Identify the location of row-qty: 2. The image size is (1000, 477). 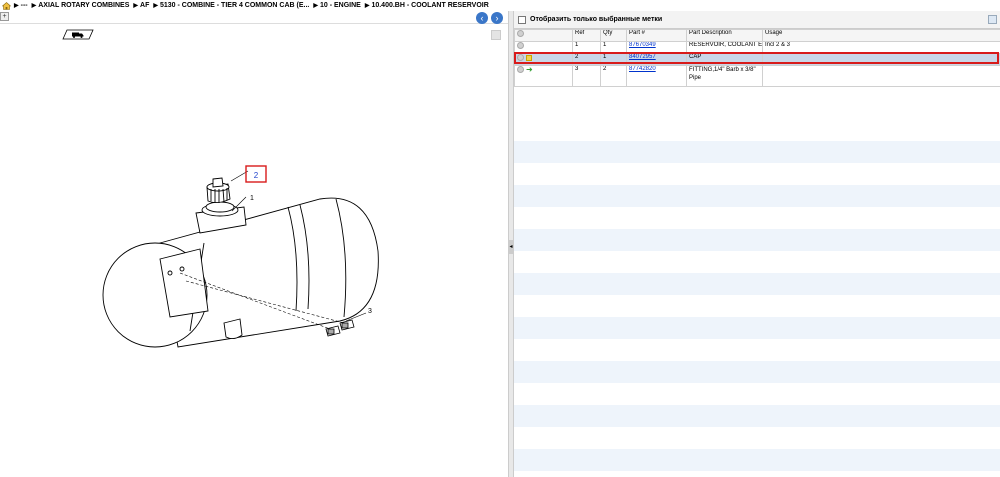
(613, 76).